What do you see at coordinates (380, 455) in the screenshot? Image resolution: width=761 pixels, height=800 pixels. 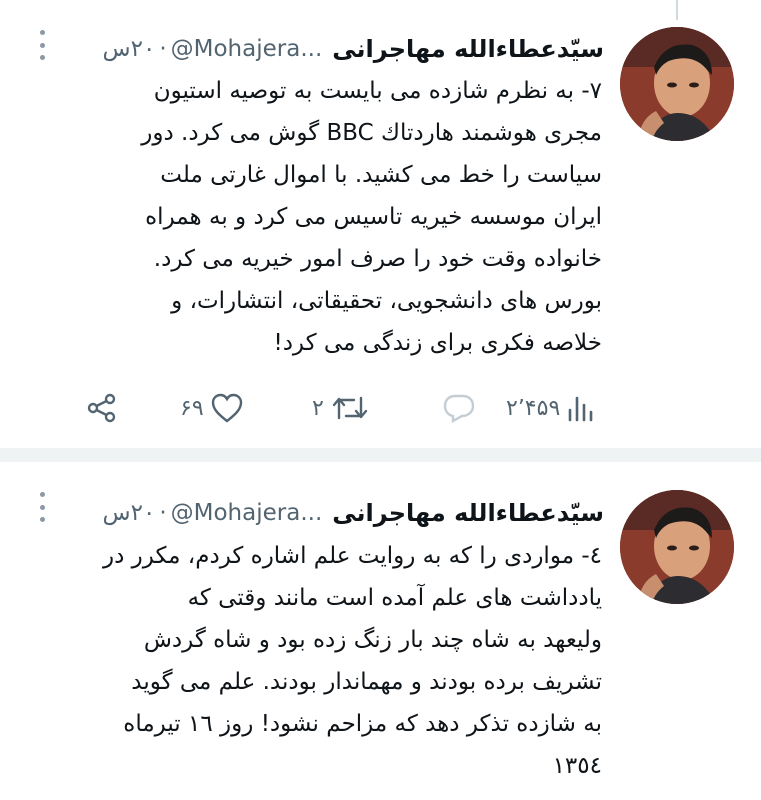 I see `tweet-divider` at bounding box center [380, 455].